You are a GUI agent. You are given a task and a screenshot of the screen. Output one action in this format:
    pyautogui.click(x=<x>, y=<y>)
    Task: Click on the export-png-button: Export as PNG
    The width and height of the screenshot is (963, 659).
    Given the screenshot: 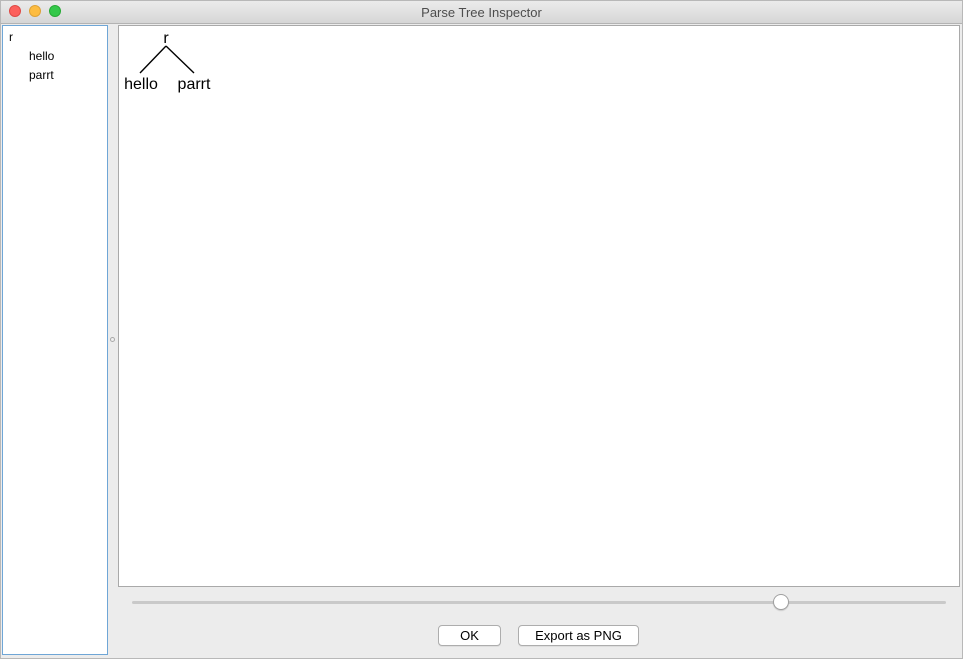 What is the action you would take?
    pyautogui.click(x=578, y=635)
    